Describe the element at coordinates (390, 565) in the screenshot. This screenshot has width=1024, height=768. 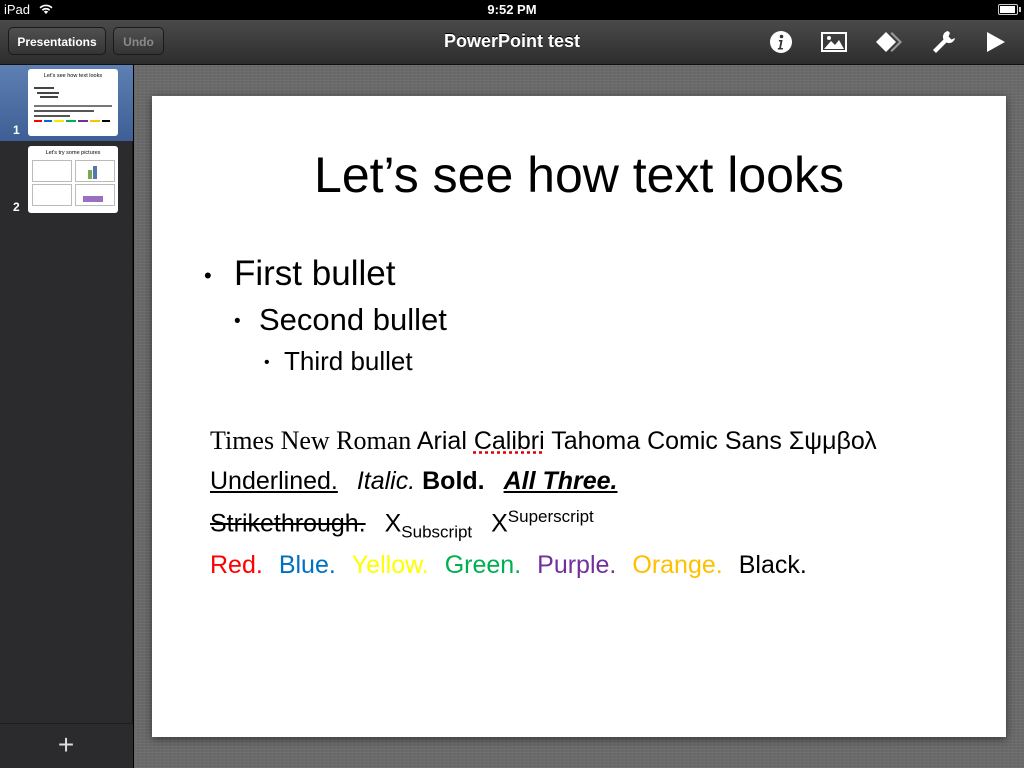
I see `color-sample-yellow: Yellow.` at that location.